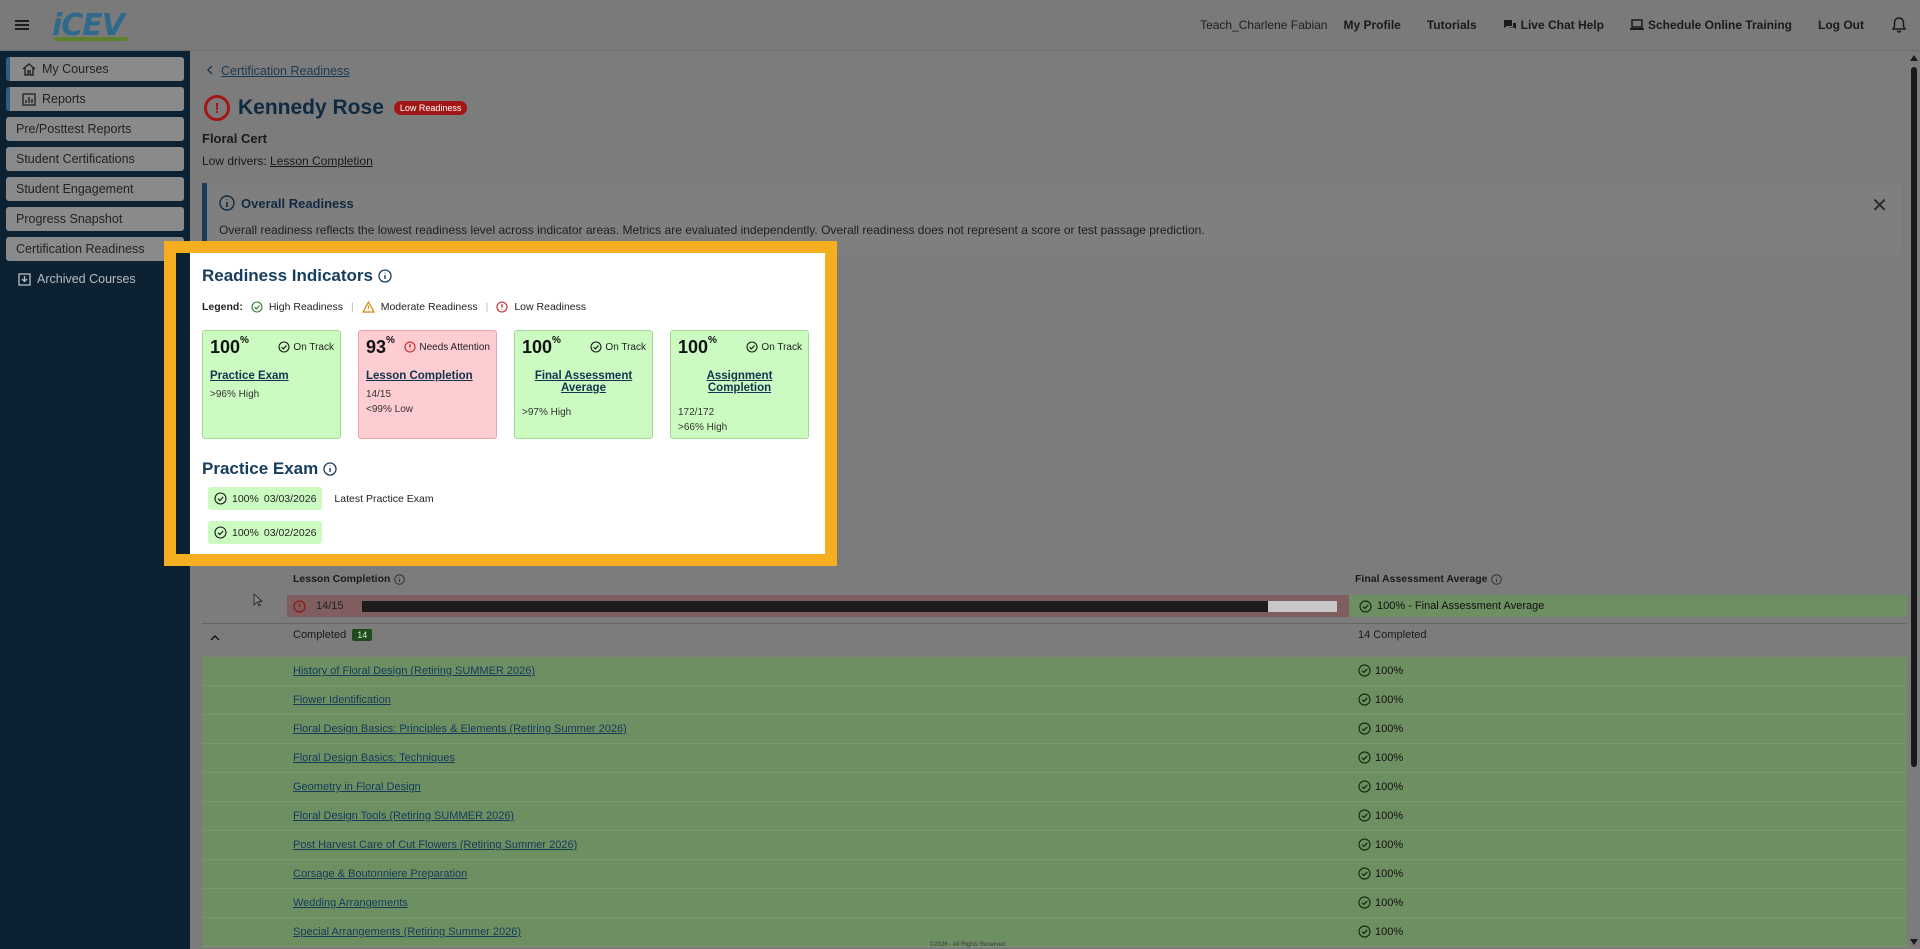  Describe the element at coordinates (311, 107) in the screenshot. I see `student-name: Kennedy Rose` at that location.